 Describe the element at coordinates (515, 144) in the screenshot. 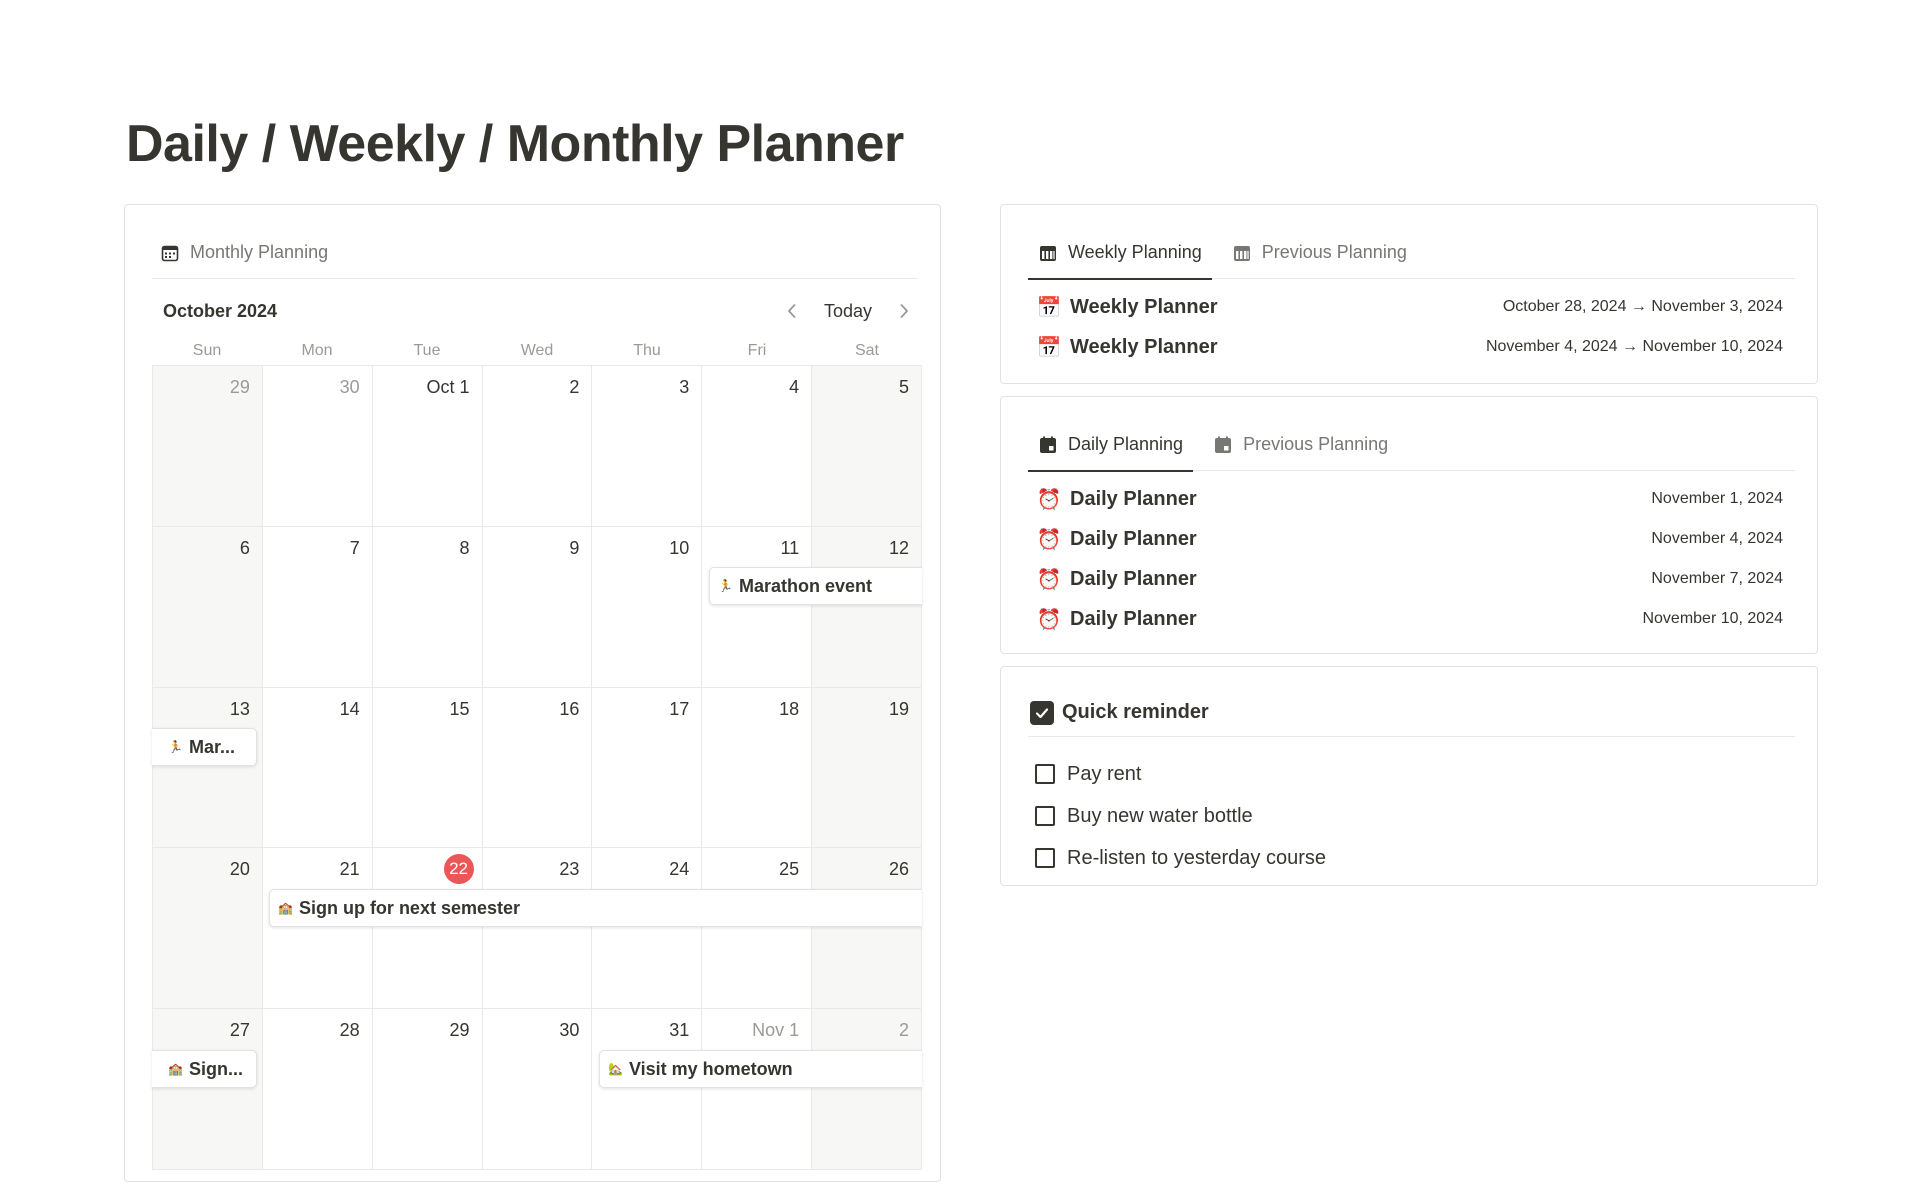

I see `page-title: Daily / Weekly / Monthly Planner` at that location.